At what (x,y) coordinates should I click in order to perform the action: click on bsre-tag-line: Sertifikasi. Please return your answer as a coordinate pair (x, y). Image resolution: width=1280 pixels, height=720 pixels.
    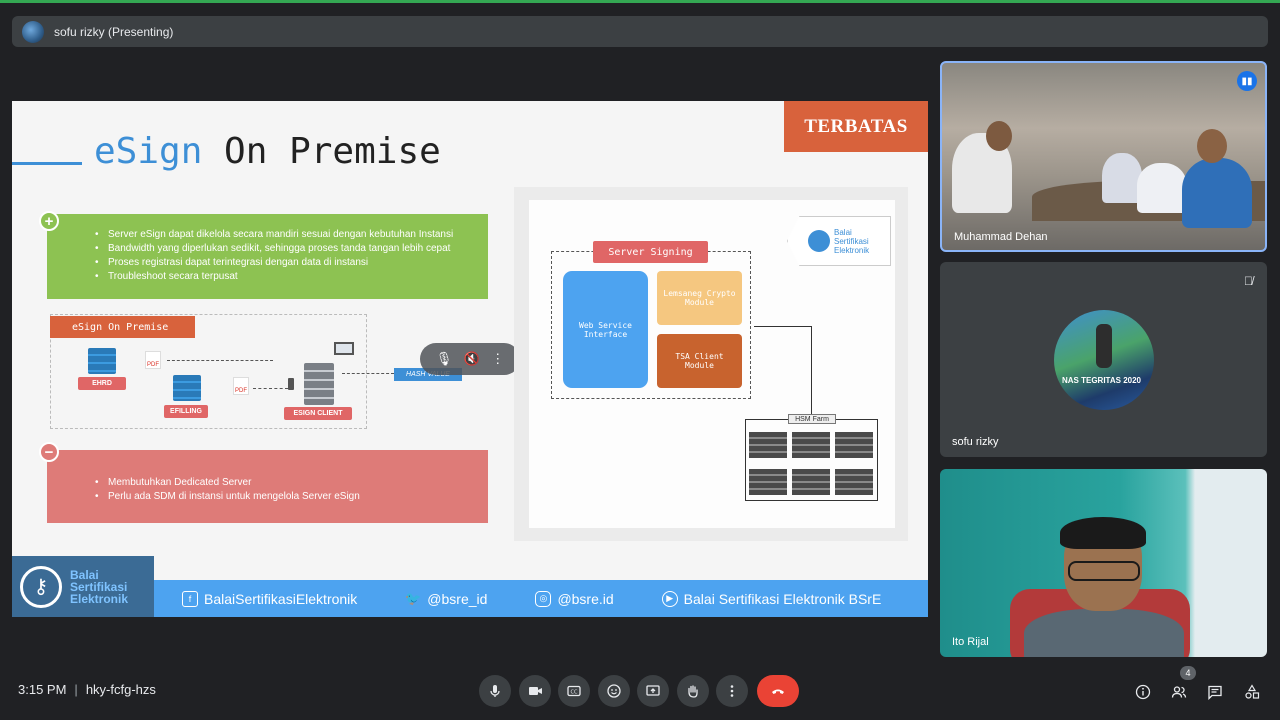
    Looking at the image, I should click on (851, 241).